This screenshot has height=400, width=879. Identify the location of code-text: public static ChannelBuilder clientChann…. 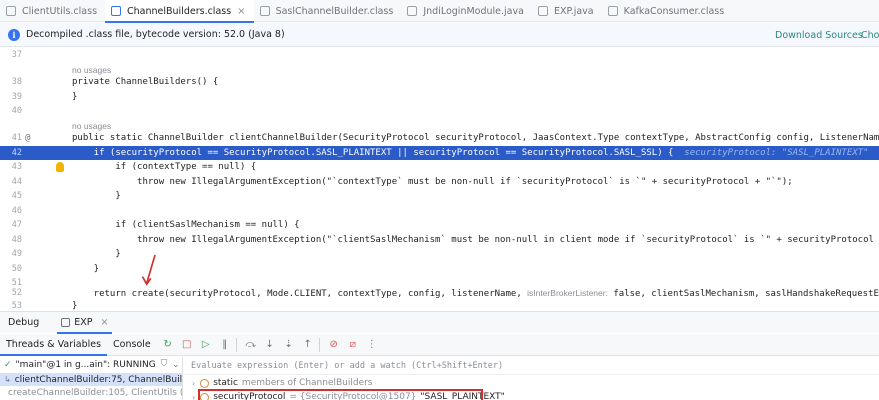
(475, 138).